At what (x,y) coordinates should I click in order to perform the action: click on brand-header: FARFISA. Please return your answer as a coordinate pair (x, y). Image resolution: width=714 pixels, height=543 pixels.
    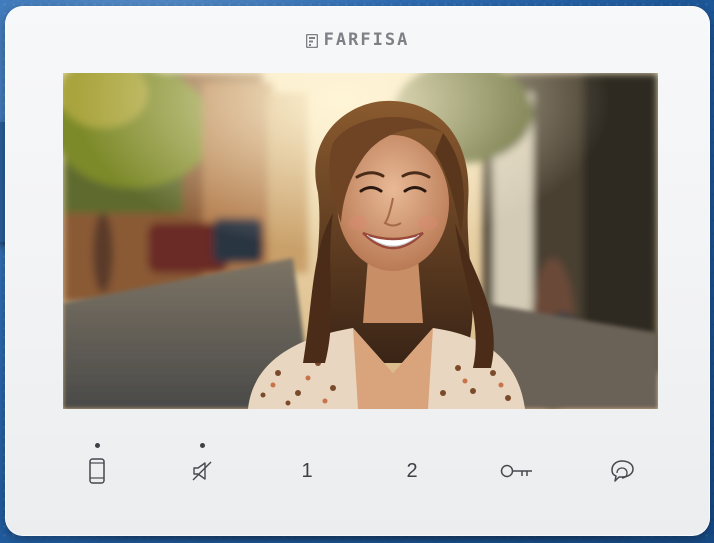
    Looking at the image, I should click on (357, 40).